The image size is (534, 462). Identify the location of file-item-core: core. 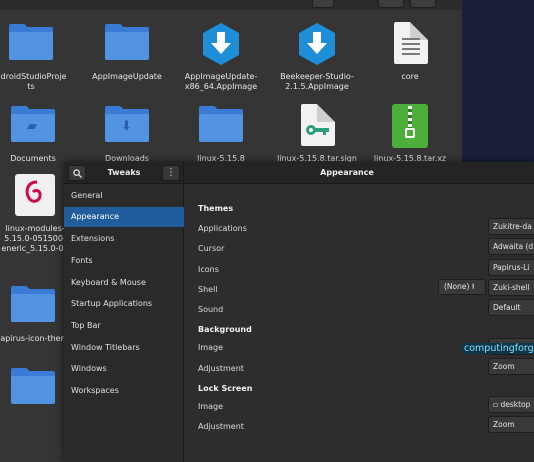
(410, 51).